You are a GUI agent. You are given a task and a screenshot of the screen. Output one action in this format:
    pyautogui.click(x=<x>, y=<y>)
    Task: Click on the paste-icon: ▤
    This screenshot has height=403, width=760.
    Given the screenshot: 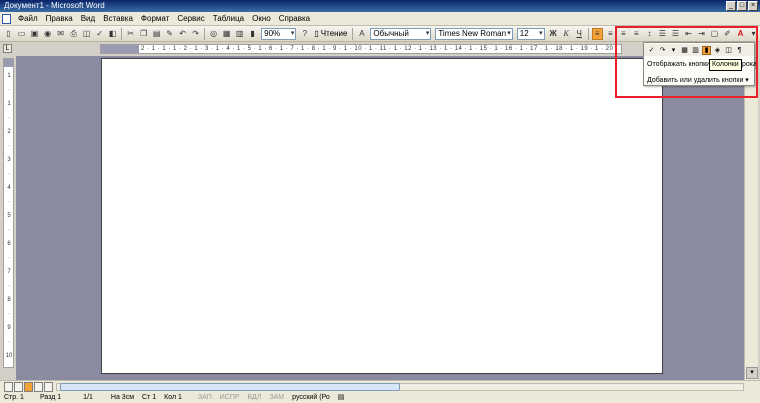 What is the action you would take?
    pyautogui.click(x=156, y=34)
    